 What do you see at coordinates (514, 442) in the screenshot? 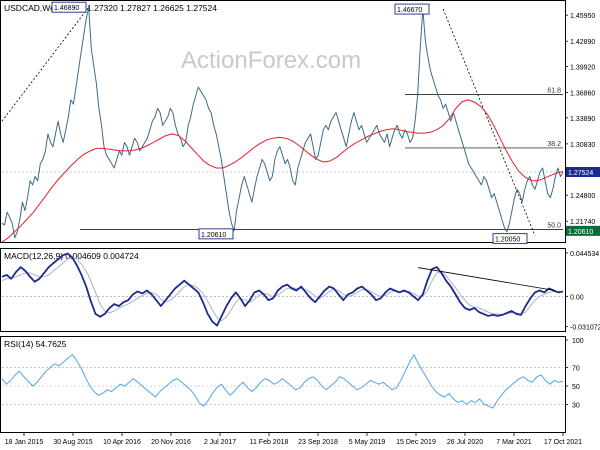
I see `x-tick-label: 7 Mar 2021` at bounding box center [514, 442].